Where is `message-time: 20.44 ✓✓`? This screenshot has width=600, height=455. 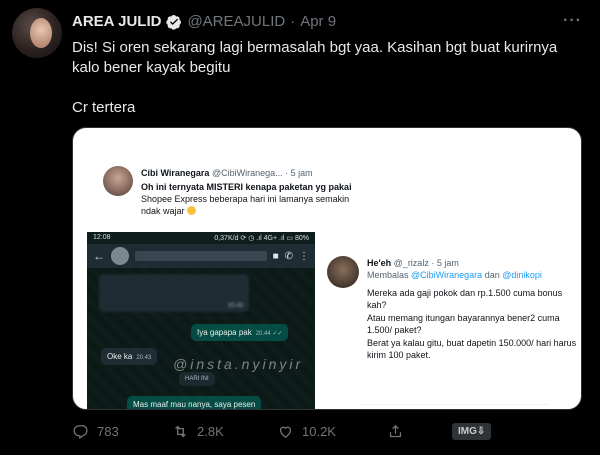 message-time: 20.44 ✓✓ is located at coordinates (269, 334).